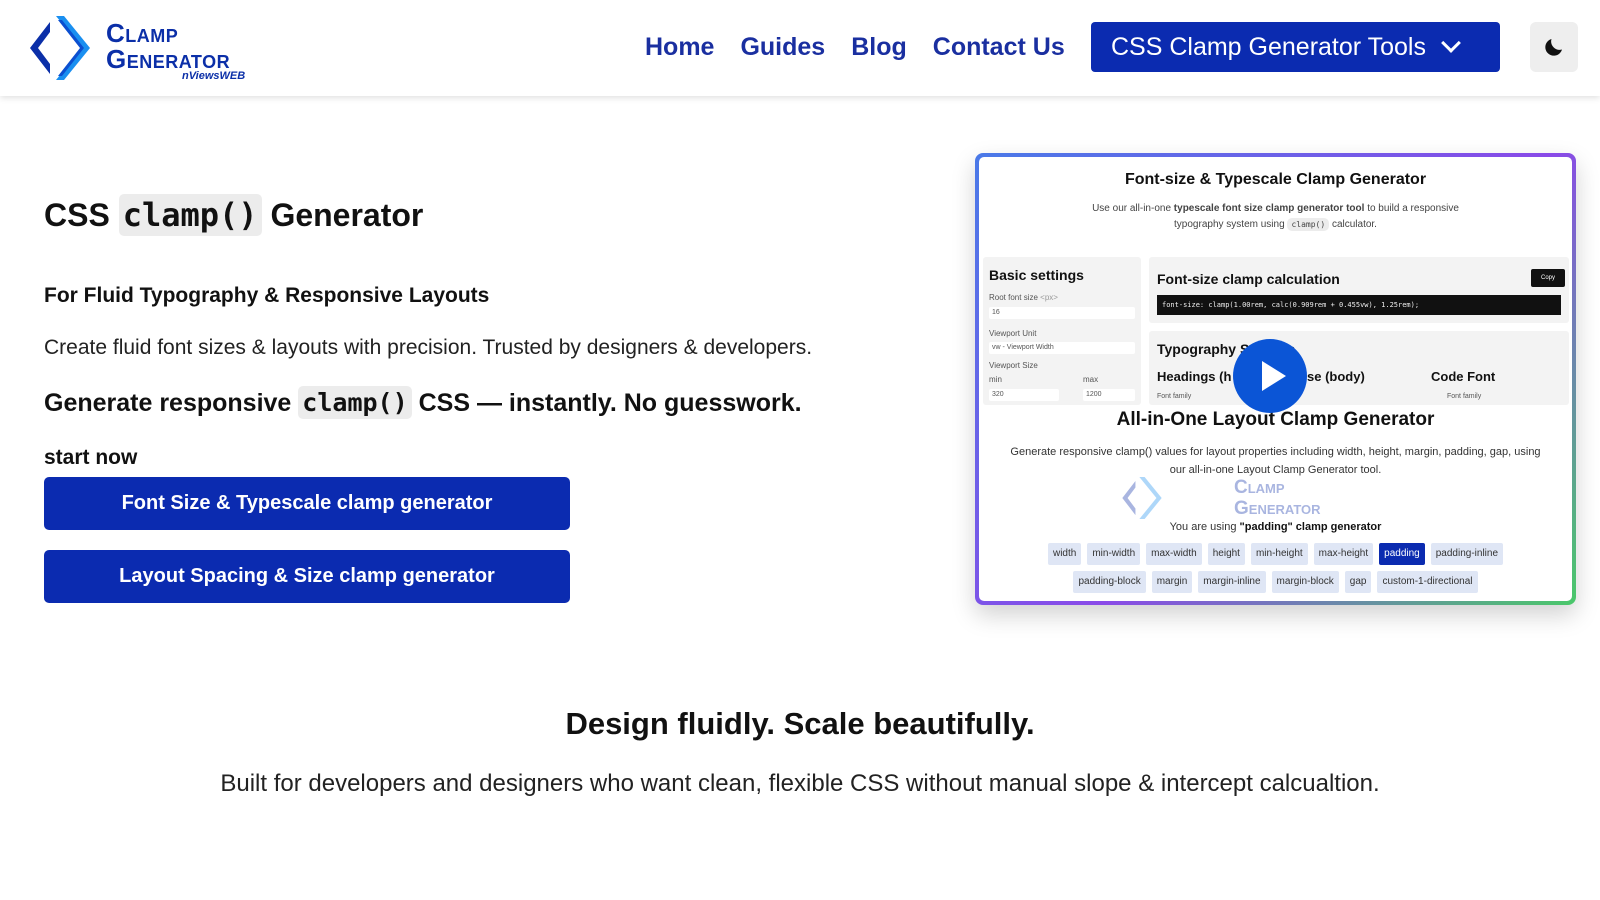 The width and height of the screenshot is (1600, 900). What do you see at coordinates (782, 47) in the screenshot?
I see `nav-guides: Guides` at bounding box center [782, 47].